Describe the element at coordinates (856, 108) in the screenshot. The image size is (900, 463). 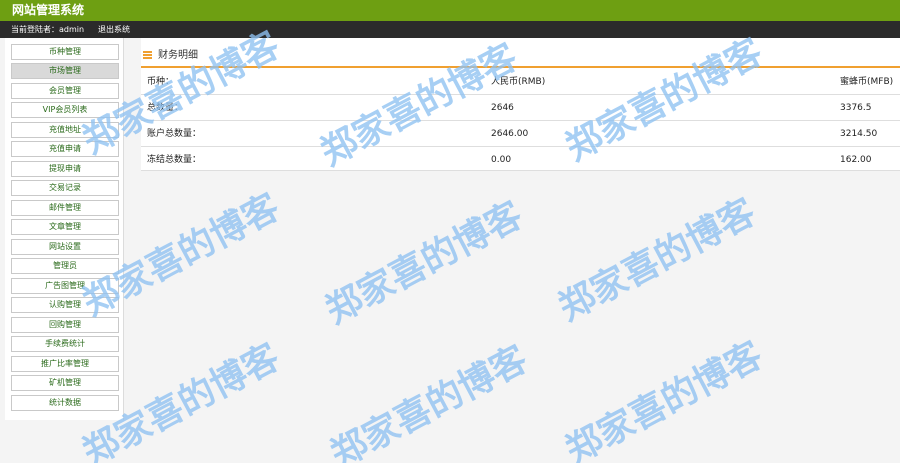
I see `mfb-value: 3376.5` at that location.